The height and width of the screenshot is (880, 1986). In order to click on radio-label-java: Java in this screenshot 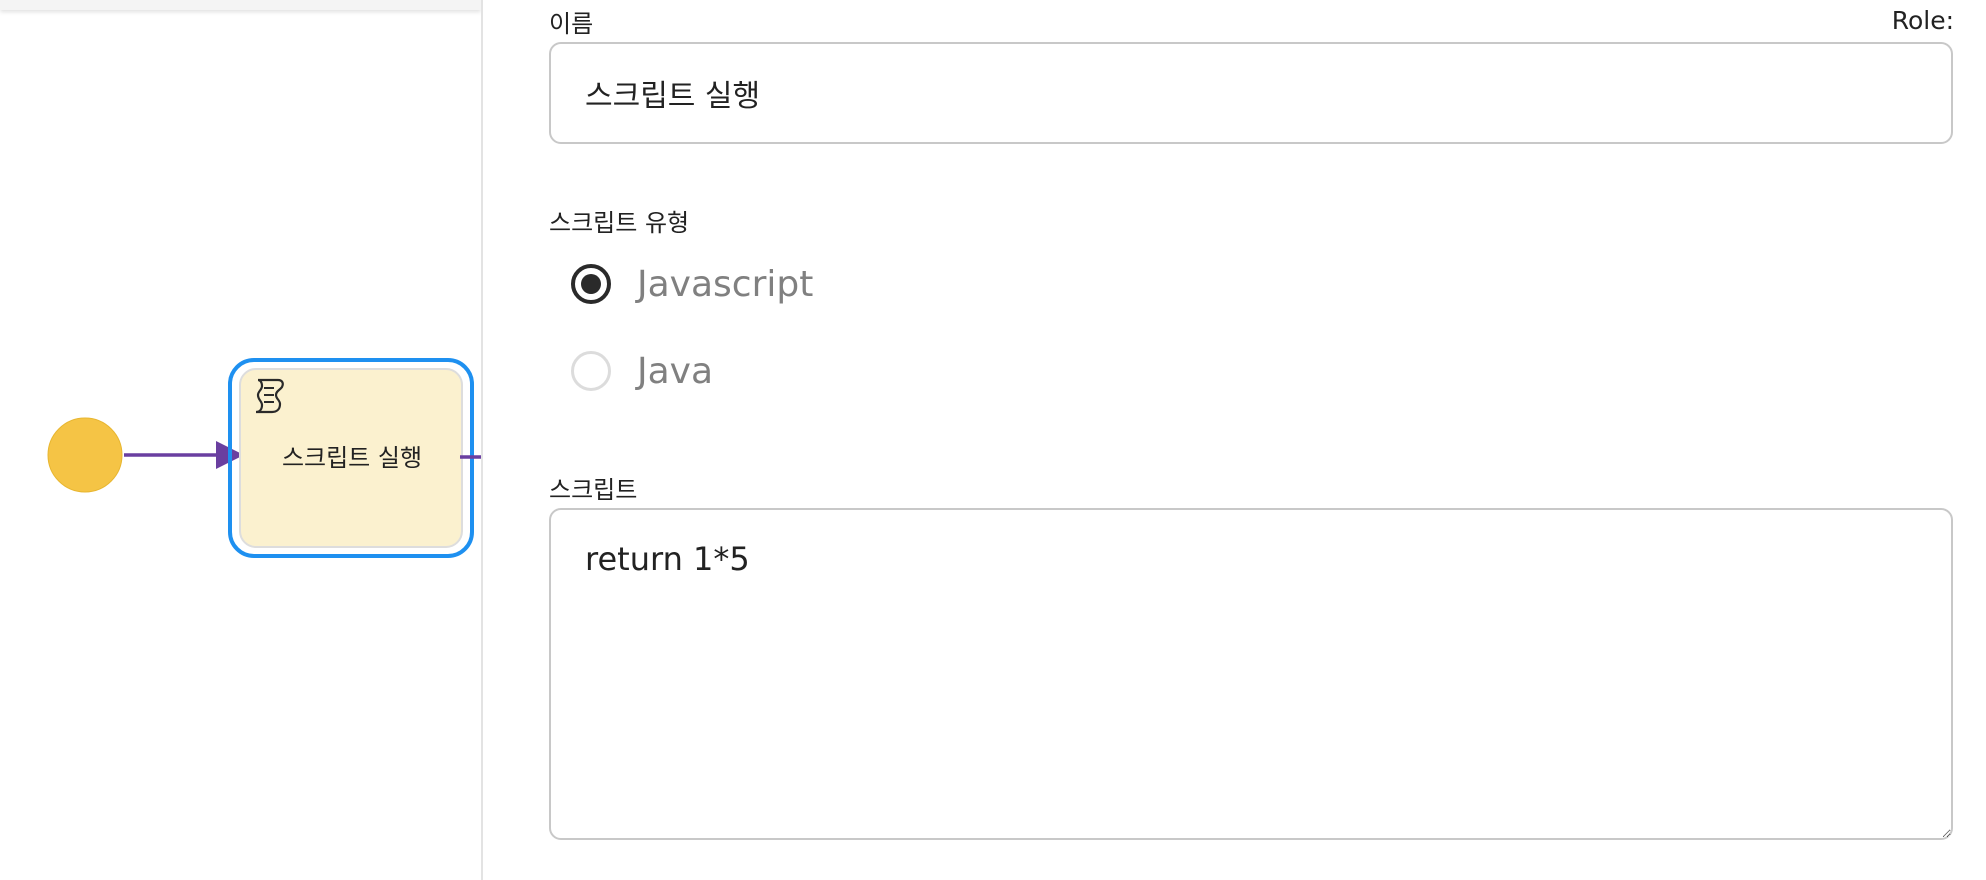, I will do `click(675, 371)`.